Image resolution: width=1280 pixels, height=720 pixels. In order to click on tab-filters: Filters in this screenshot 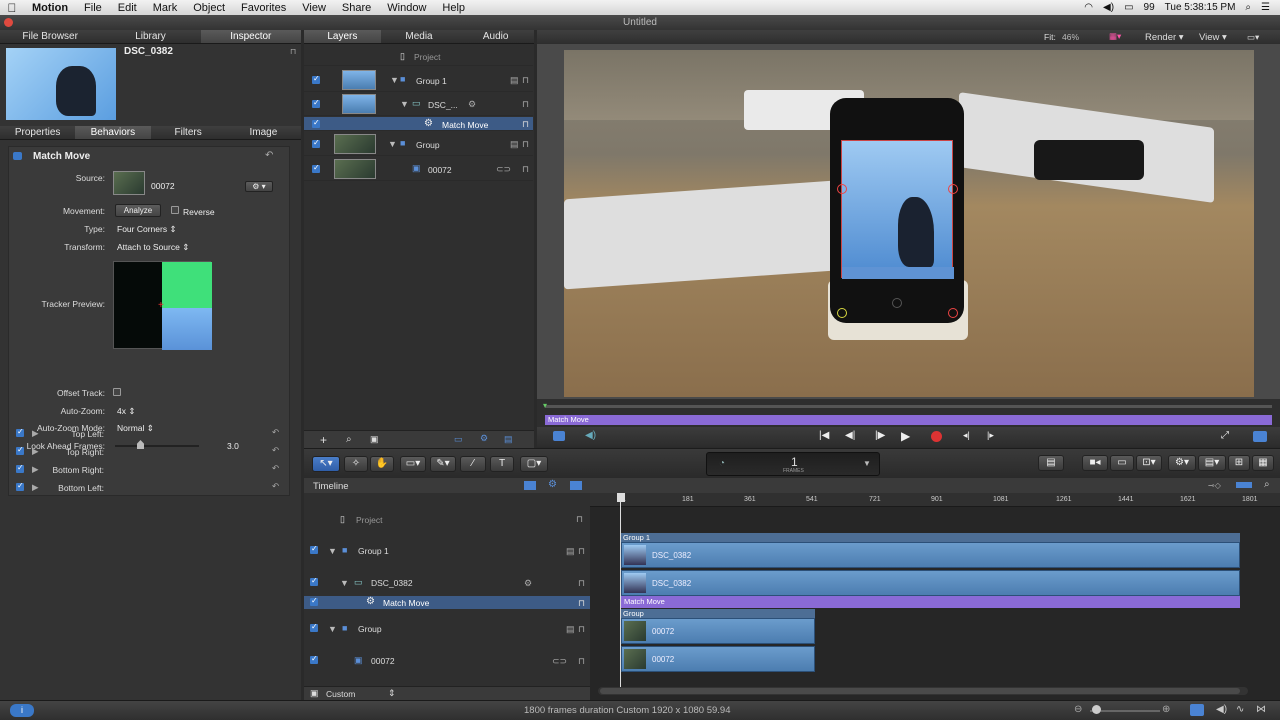, I will do `click(188, 132)`.